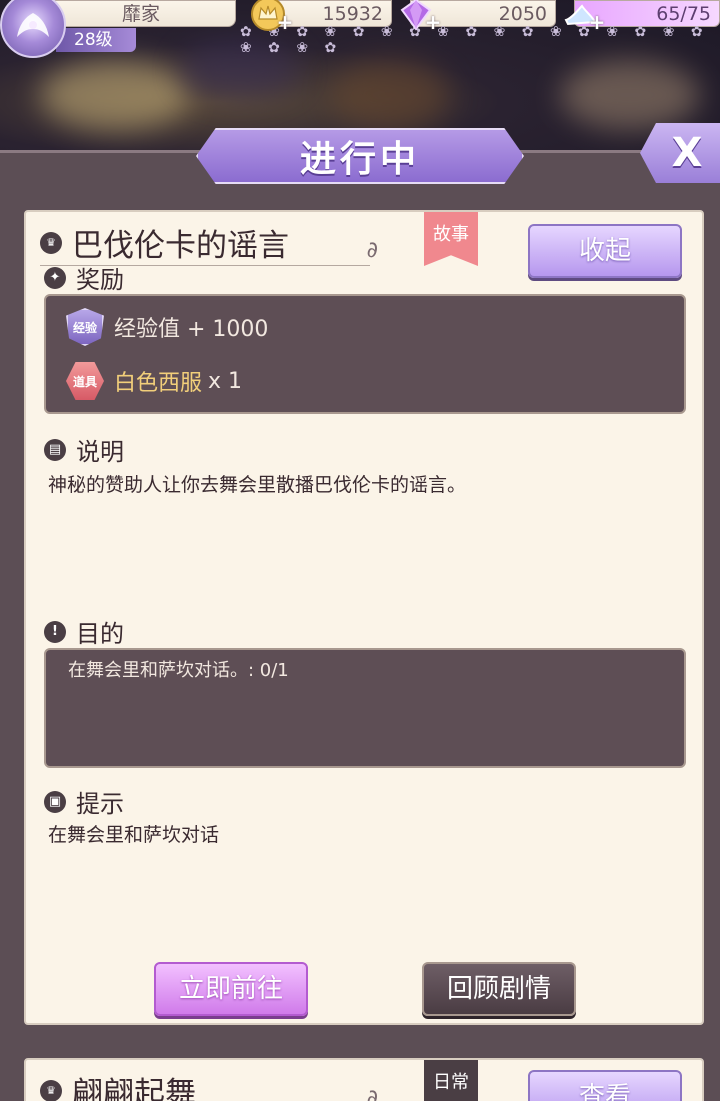 This screenshot has height=1101, width=720. I want to click on close-button: X, so click(680, 153).